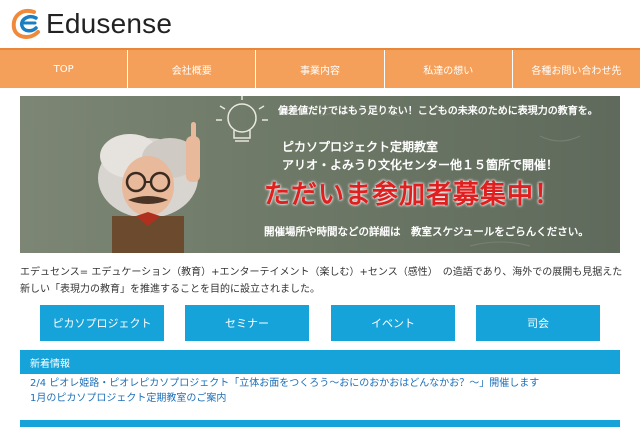 Image resolution: width=640 pixels, height=427 pixels. What do you see at coordinates (247, 323) in the screenshot?
I see `seminar-button: セミナー` at bounding box center [247, 323].